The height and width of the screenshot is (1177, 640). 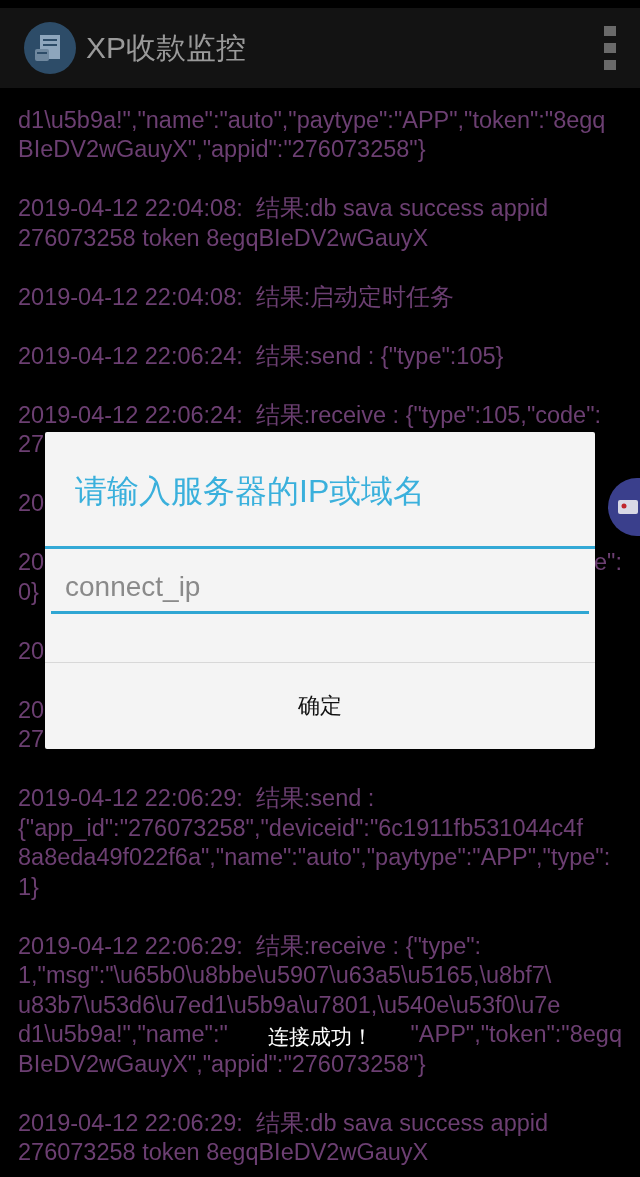 What do you see at coordinates (283, 208) in the screenshot?
I see `log-text: 2019-04-12 22:04:08: 结果:db sava success appid` at bounding box center [283, 208].